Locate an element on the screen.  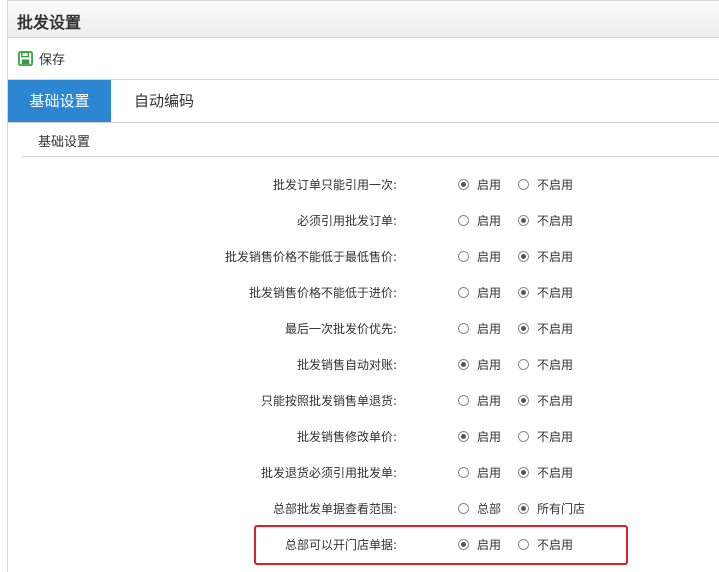
tab-auto-coding: 自动编码 is located at coordinates (164, 101).